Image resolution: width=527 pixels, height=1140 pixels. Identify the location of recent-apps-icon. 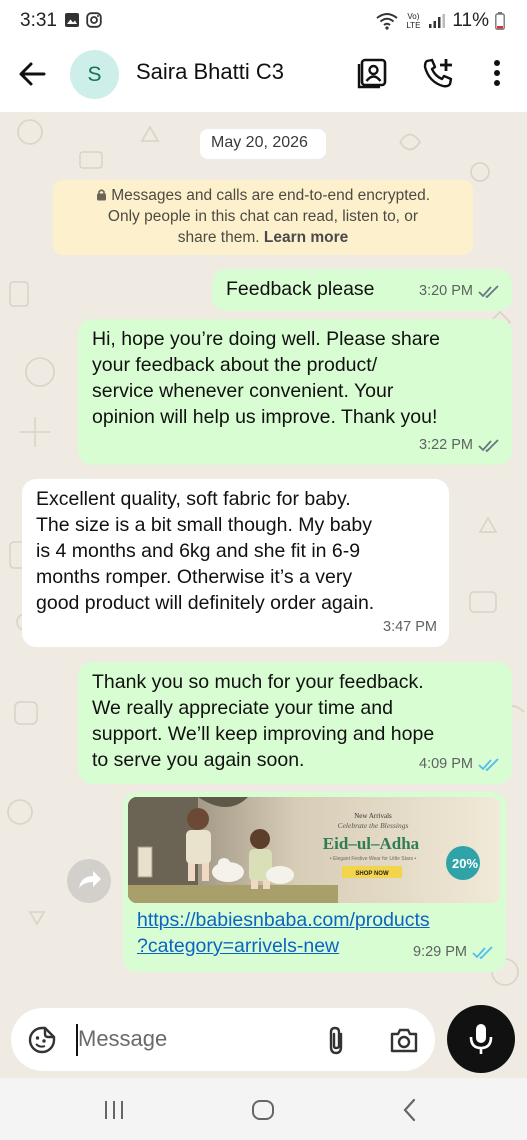
(114, 1110).